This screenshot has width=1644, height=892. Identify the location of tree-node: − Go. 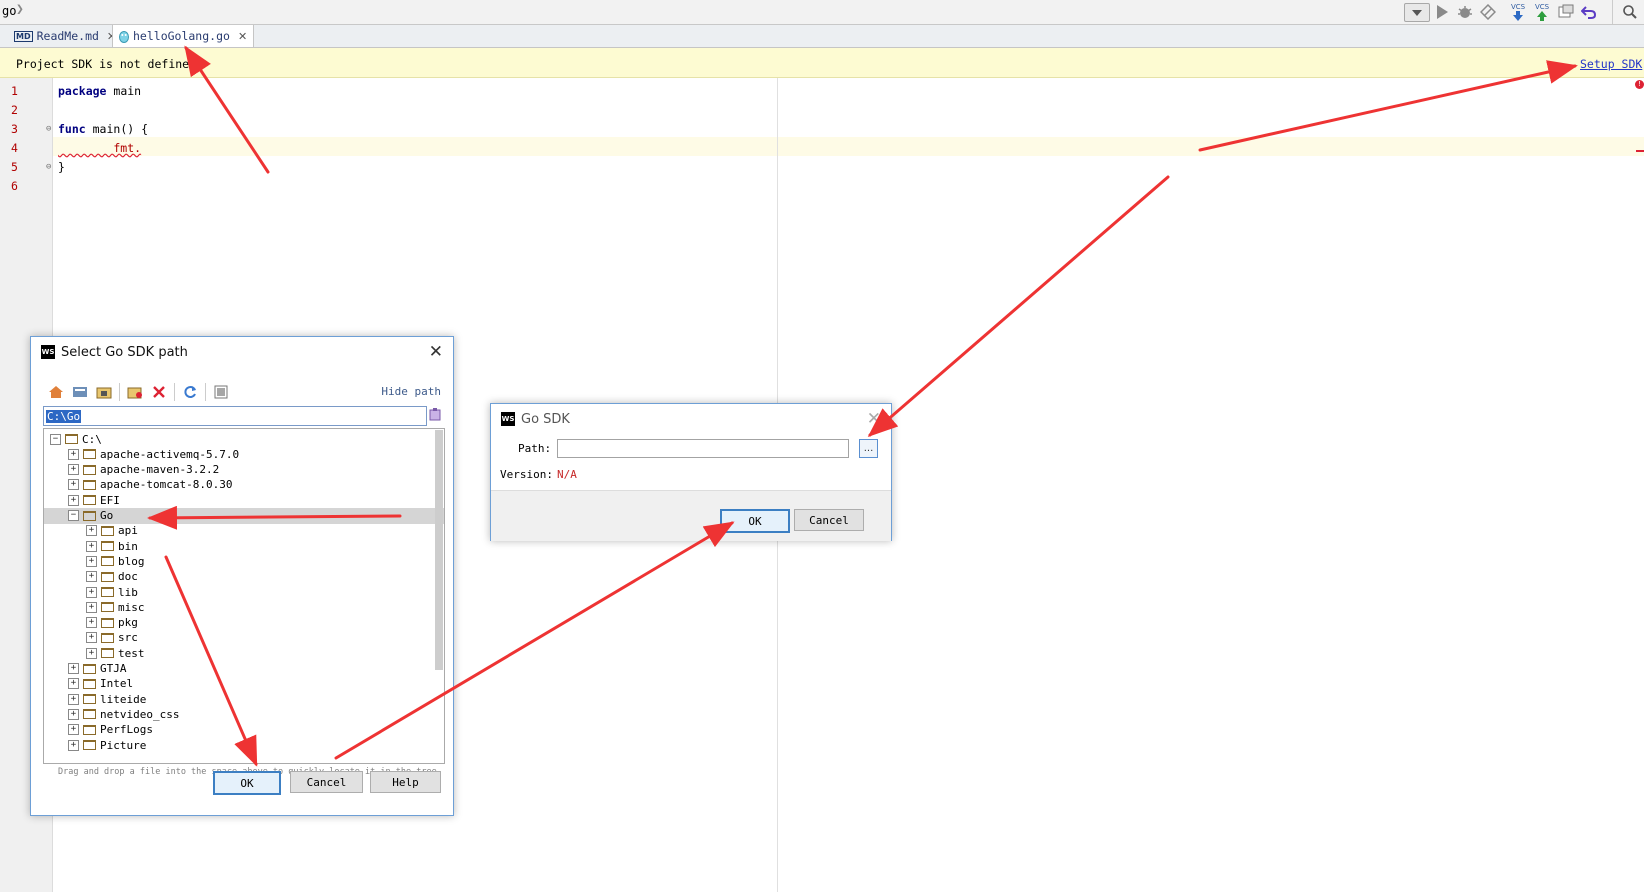
(244, 515).